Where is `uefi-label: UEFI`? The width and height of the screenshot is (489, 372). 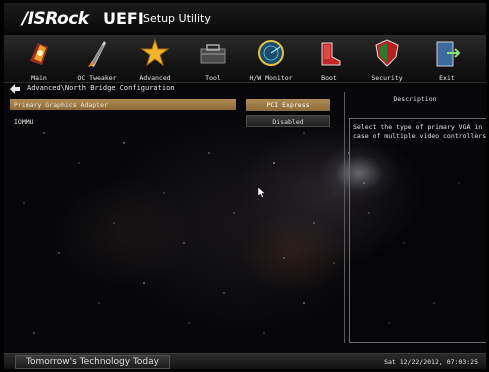 uefi-label: UEFI is located at coordinates (123, 18).